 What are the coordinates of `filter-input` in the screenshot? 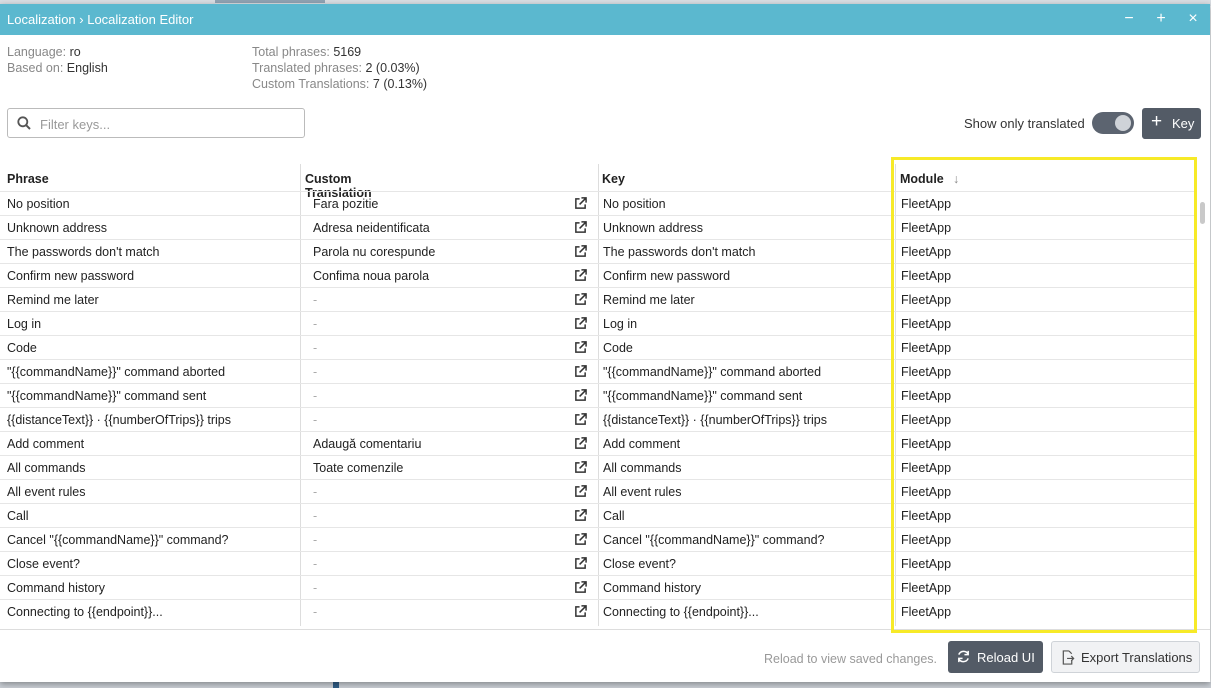 It's located at (170, 124).